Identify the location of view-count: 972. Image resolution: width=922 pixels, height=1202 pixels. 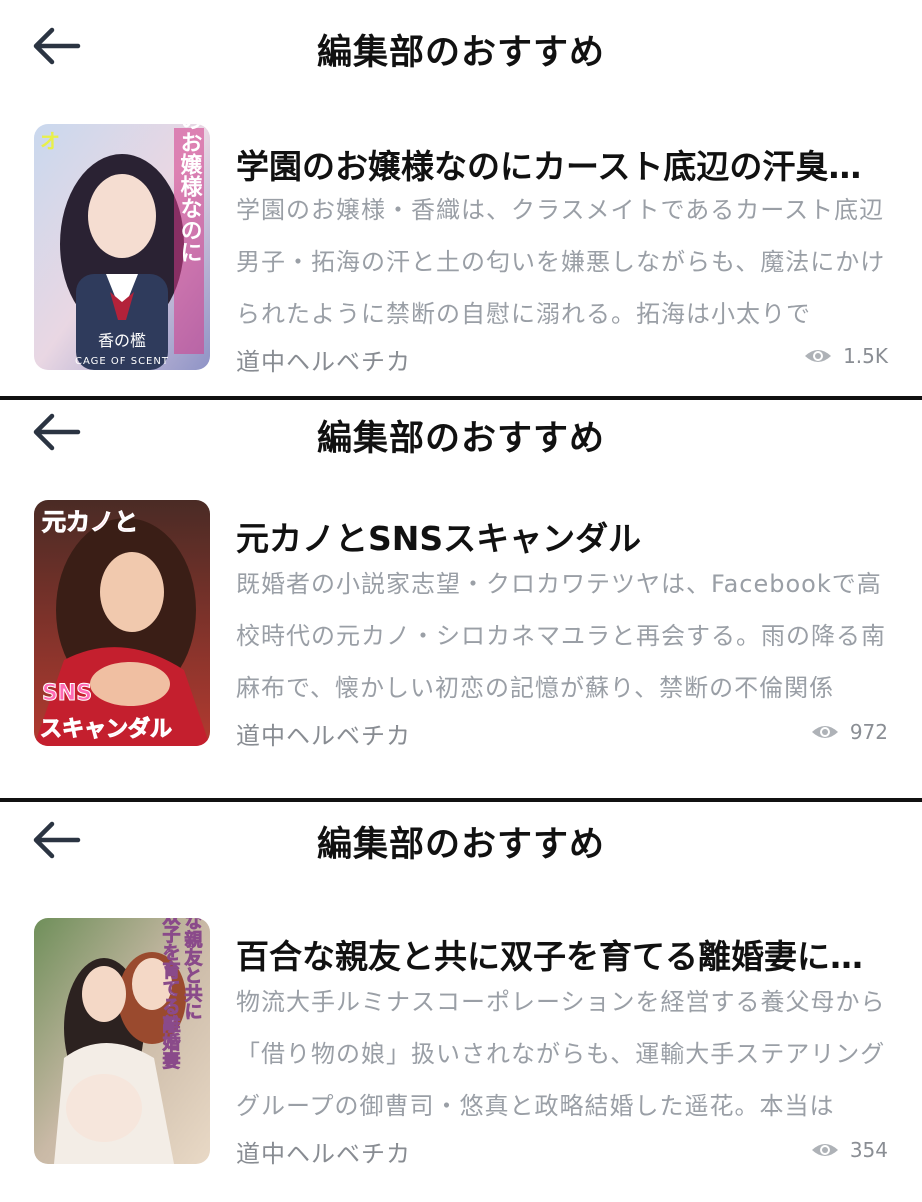
(849, 732).